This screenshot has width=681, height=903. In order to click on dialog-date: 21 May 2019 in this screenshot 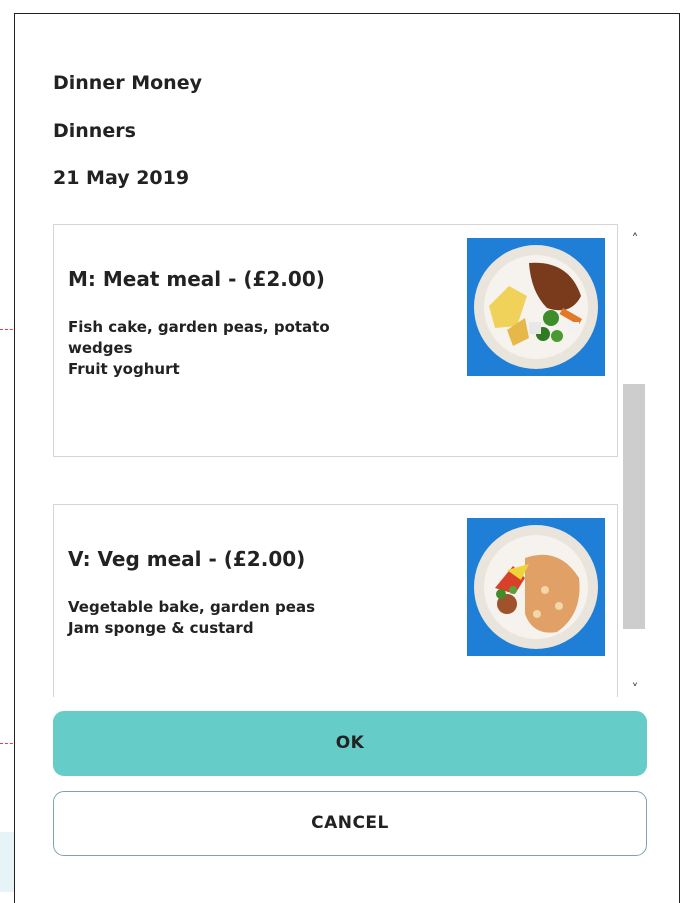, I will do `click(121, 178)`.